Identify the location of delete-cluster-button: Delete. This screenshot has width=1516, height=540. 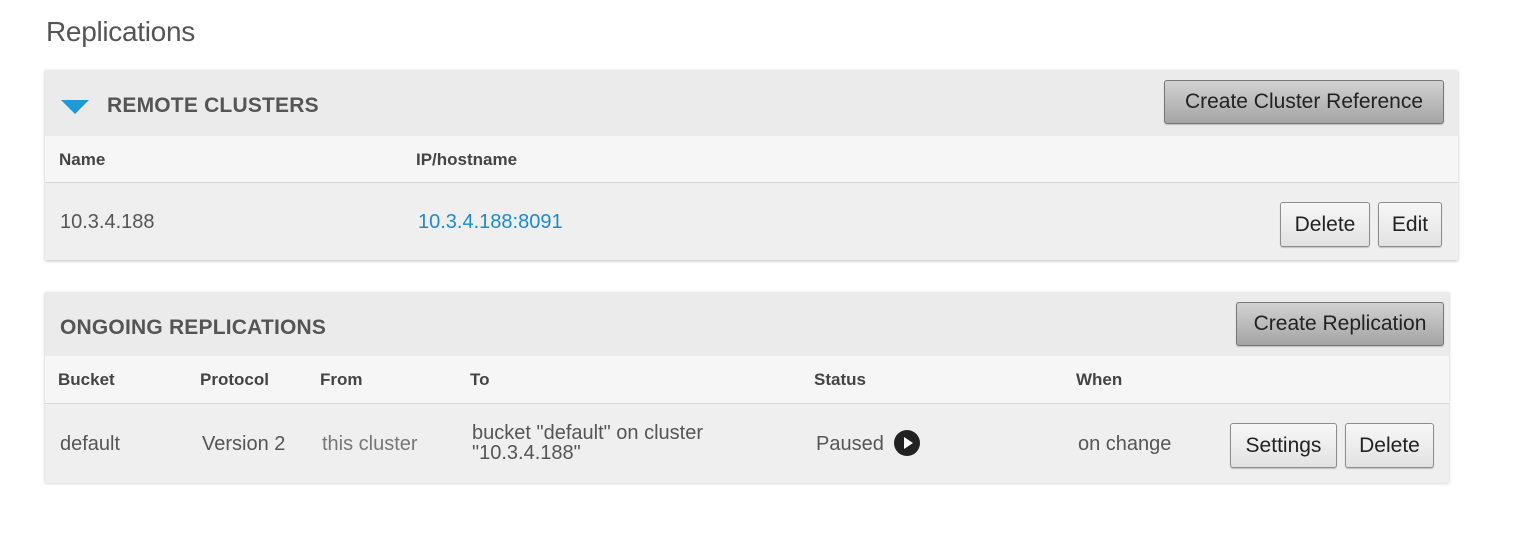
(1325, 224).